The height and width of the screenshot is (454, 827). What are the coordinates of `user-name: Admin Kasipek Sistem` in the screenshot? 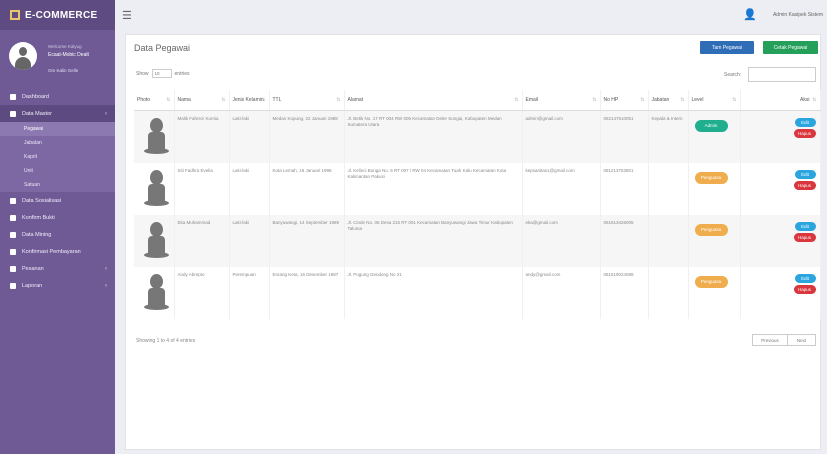 It's located at (798, 15).